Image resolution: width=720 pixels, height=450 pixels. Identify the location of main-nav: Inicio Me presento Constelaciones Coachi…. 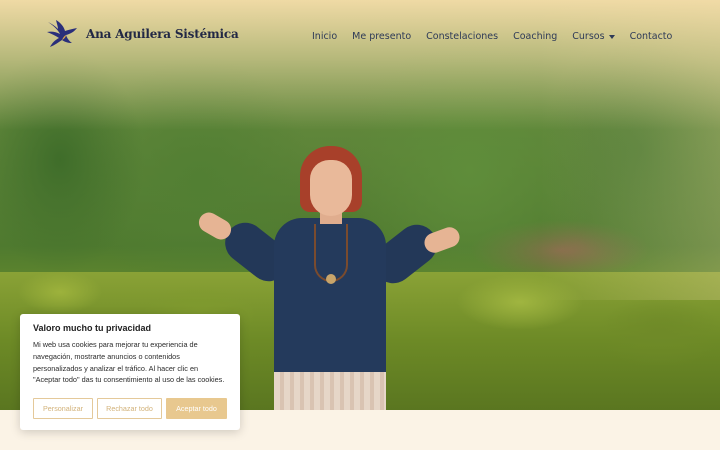
(492, 36).